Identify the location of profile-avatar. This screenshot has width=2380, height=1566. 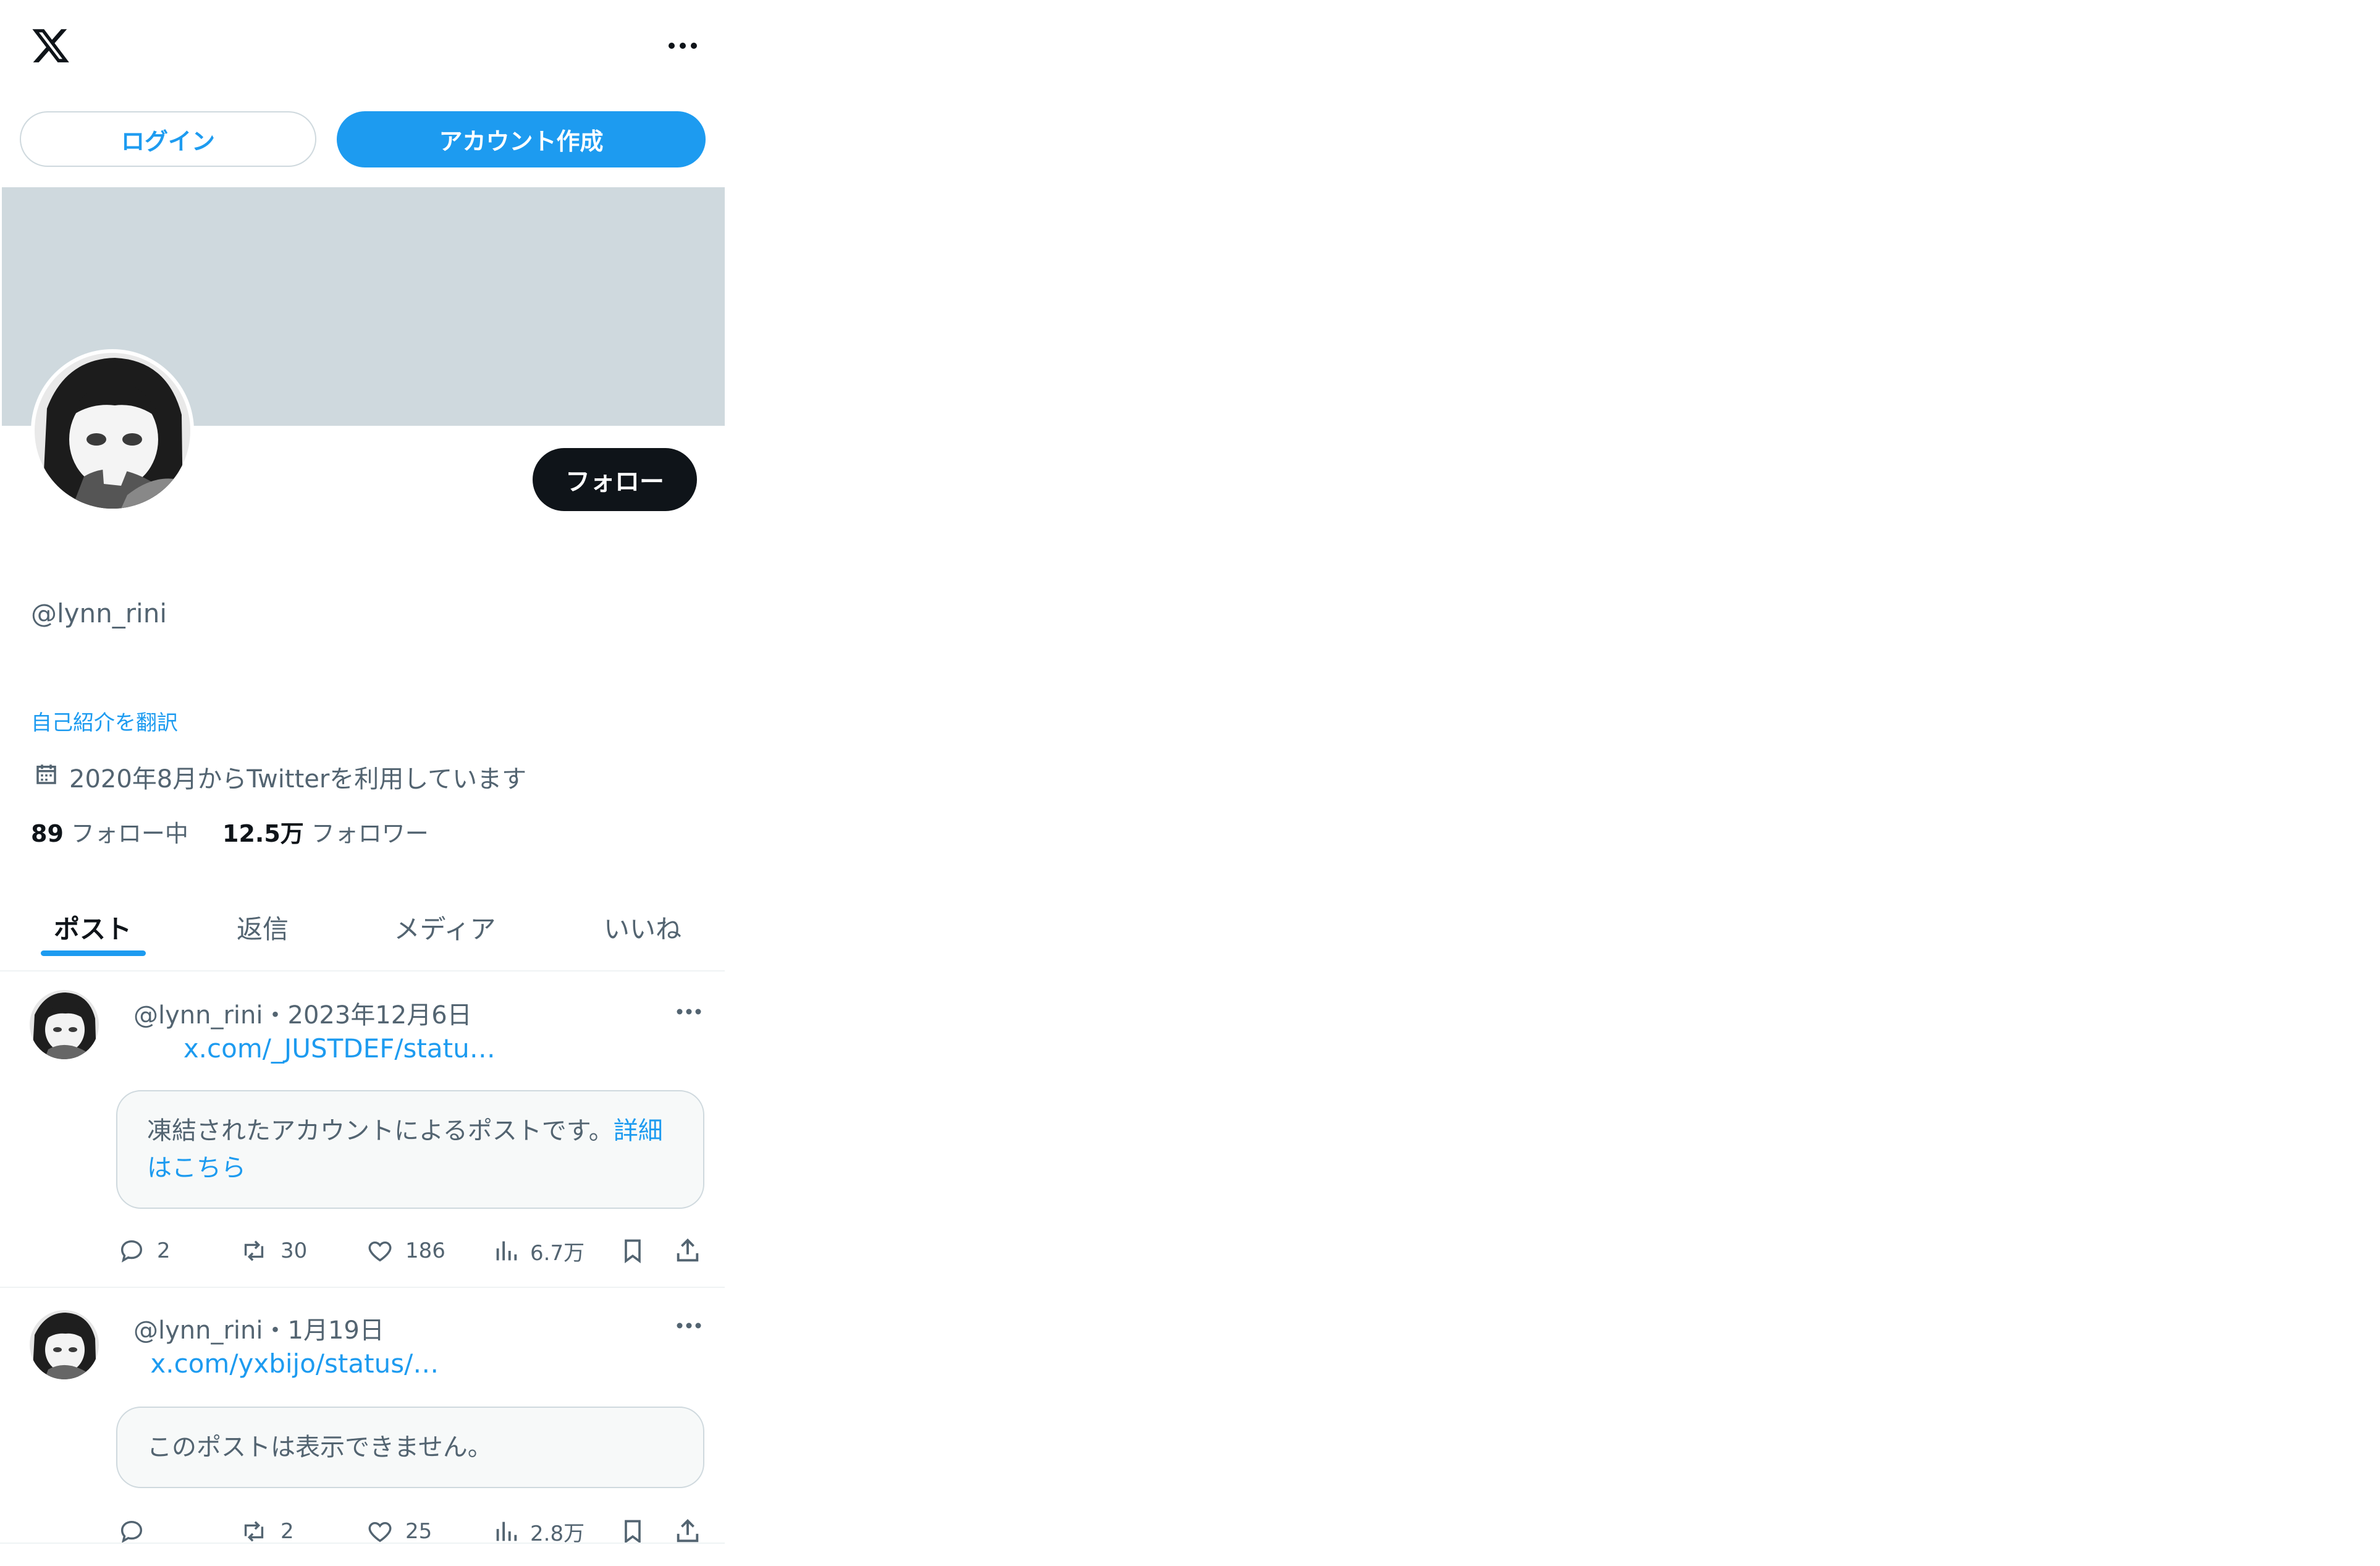
(113, 430).